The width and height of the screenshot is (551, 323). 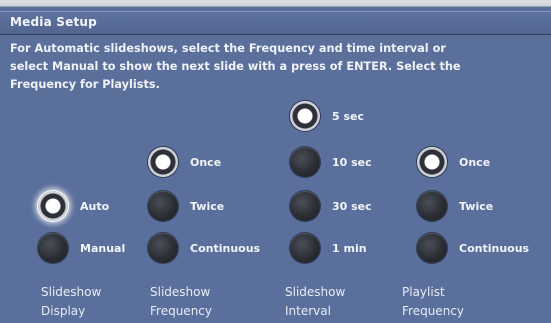 I want to click on radio-interval-1-min, so click(x=305, y=248).